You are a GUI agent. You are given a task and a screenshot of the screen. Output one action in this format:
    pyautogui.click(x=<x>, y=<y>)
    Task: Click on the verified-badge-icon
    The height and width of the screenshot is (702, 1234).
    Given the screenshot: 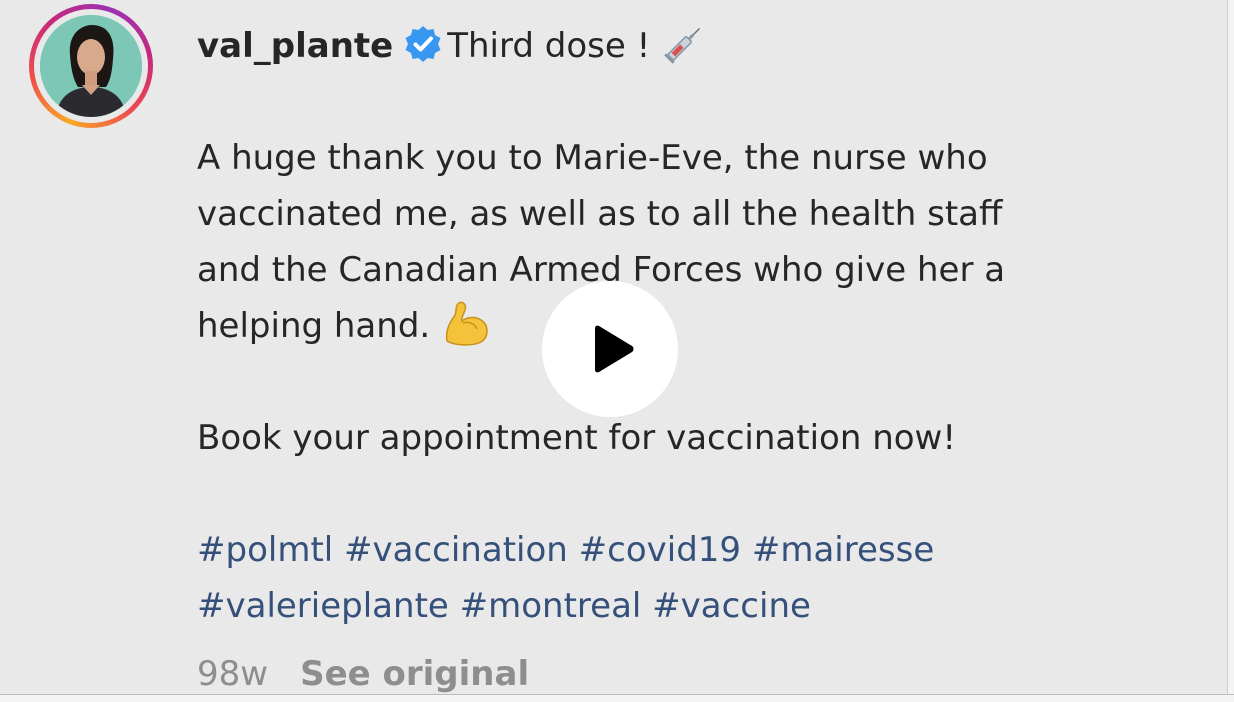 What is the action you would take?
    pyautogui.click(x=423, y=44)
    